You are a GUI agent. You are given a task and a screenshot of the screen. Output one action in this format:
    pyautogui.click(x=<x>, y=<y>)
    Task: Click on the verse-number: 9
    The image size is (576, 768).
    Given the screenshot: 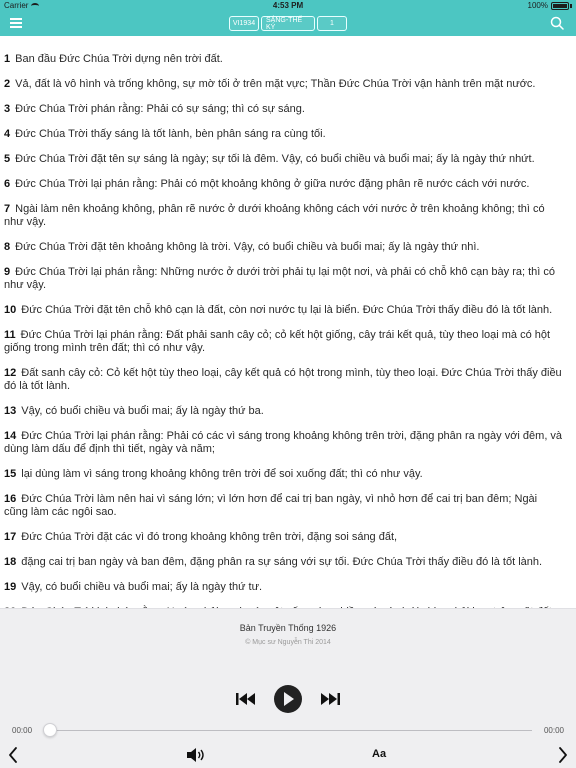 What is the action you would take?
    pyautogui.click(x=7, y=272)
    